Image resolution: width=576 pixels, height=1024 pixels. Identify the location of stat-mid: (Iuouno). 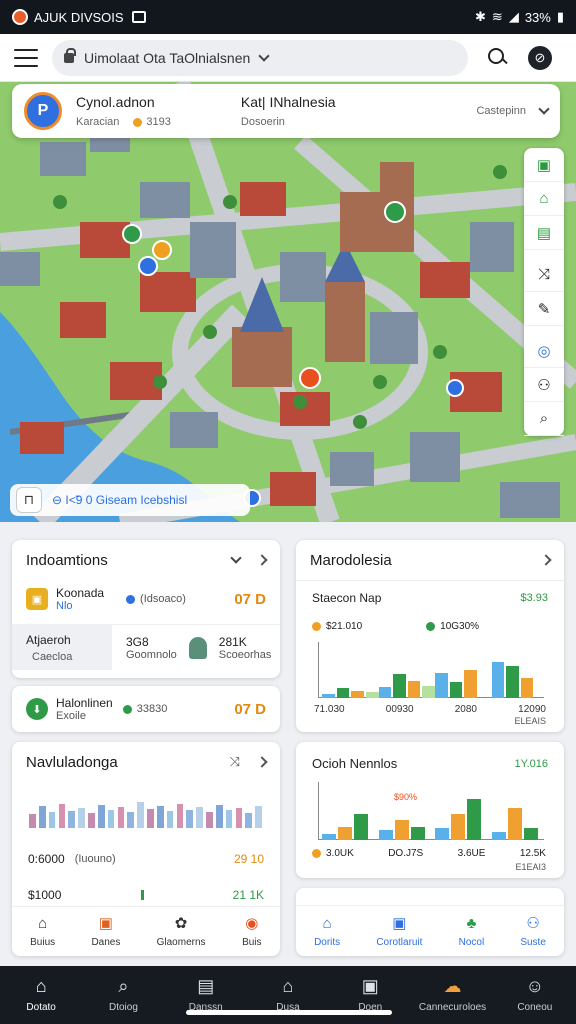
(95, 859).